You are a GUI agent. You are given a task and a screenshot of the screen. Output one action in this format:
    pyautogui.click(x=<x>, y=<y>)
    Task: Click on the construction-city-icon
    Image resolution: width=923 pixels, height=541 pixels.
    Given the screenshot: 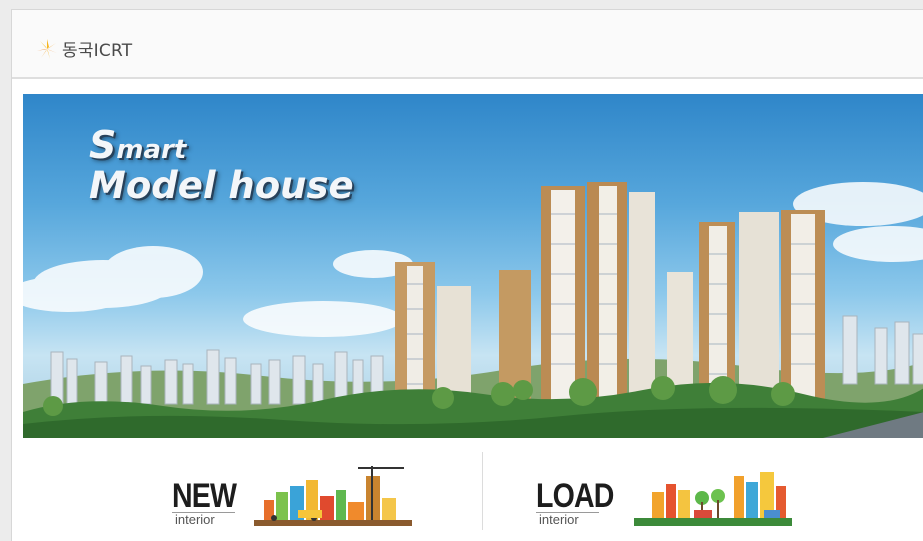 What is the action you would take?
    pyautogui.click(x=333, y=496)
    